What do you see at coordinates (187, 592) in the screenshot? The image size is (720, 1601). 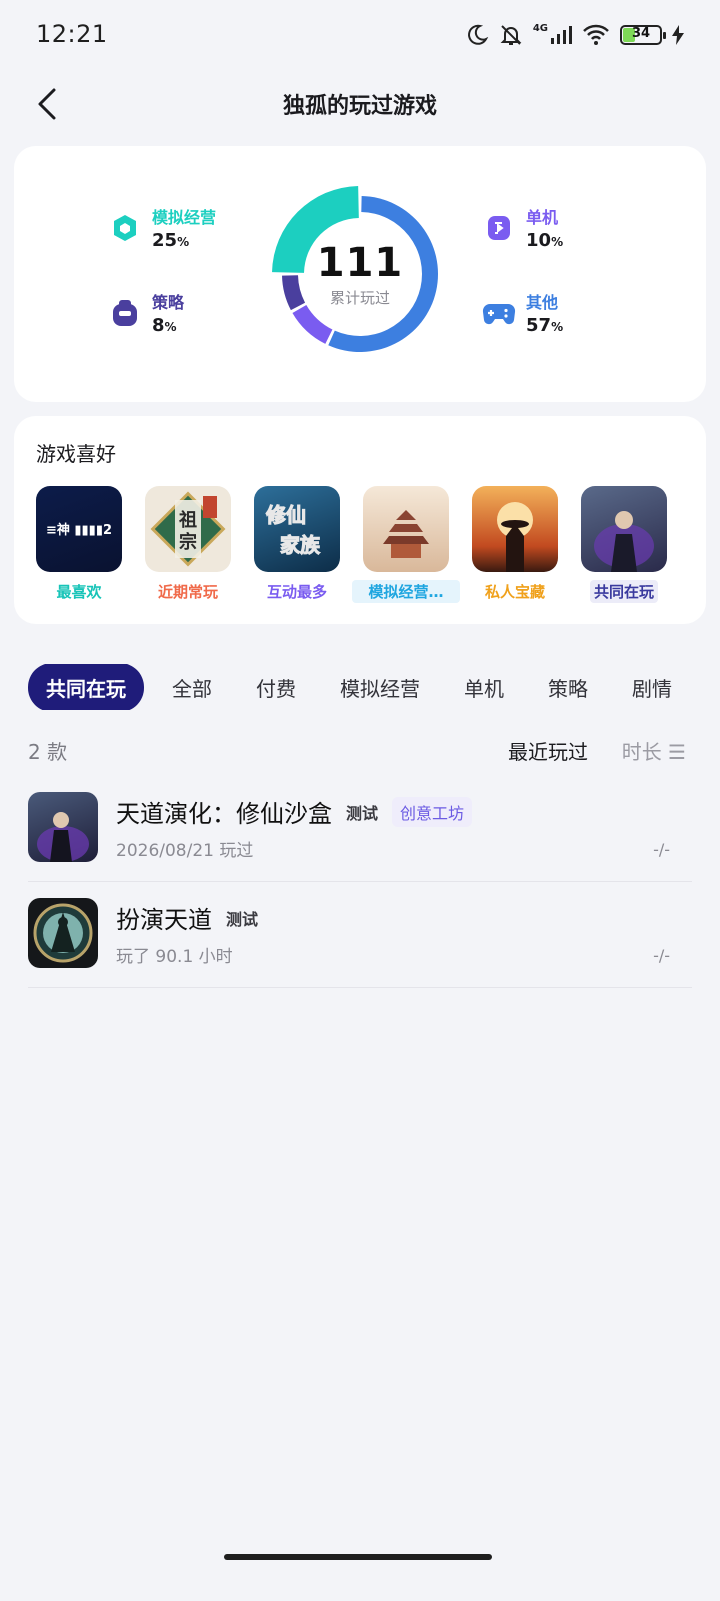 I see `preference-tag: 近期常玩` at bounding box center [187, 592].